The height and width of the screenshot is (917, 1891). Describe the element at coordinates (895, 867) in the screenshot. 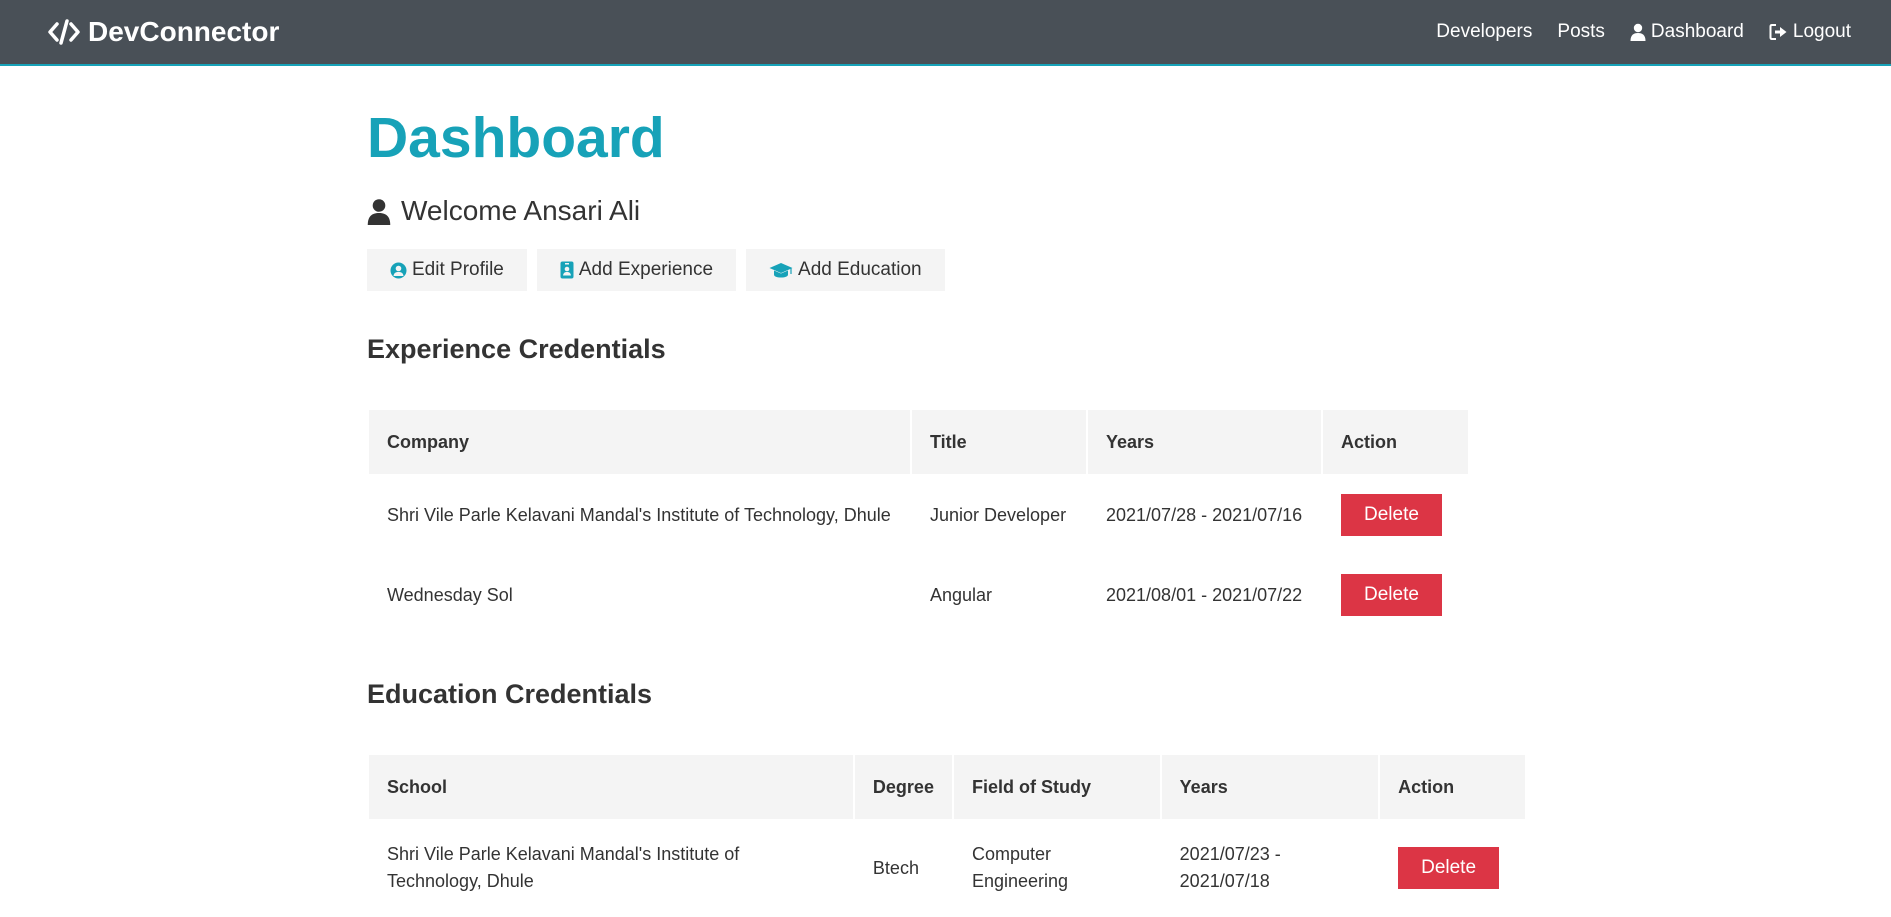

I see `degree-cell: Btech` at that location.